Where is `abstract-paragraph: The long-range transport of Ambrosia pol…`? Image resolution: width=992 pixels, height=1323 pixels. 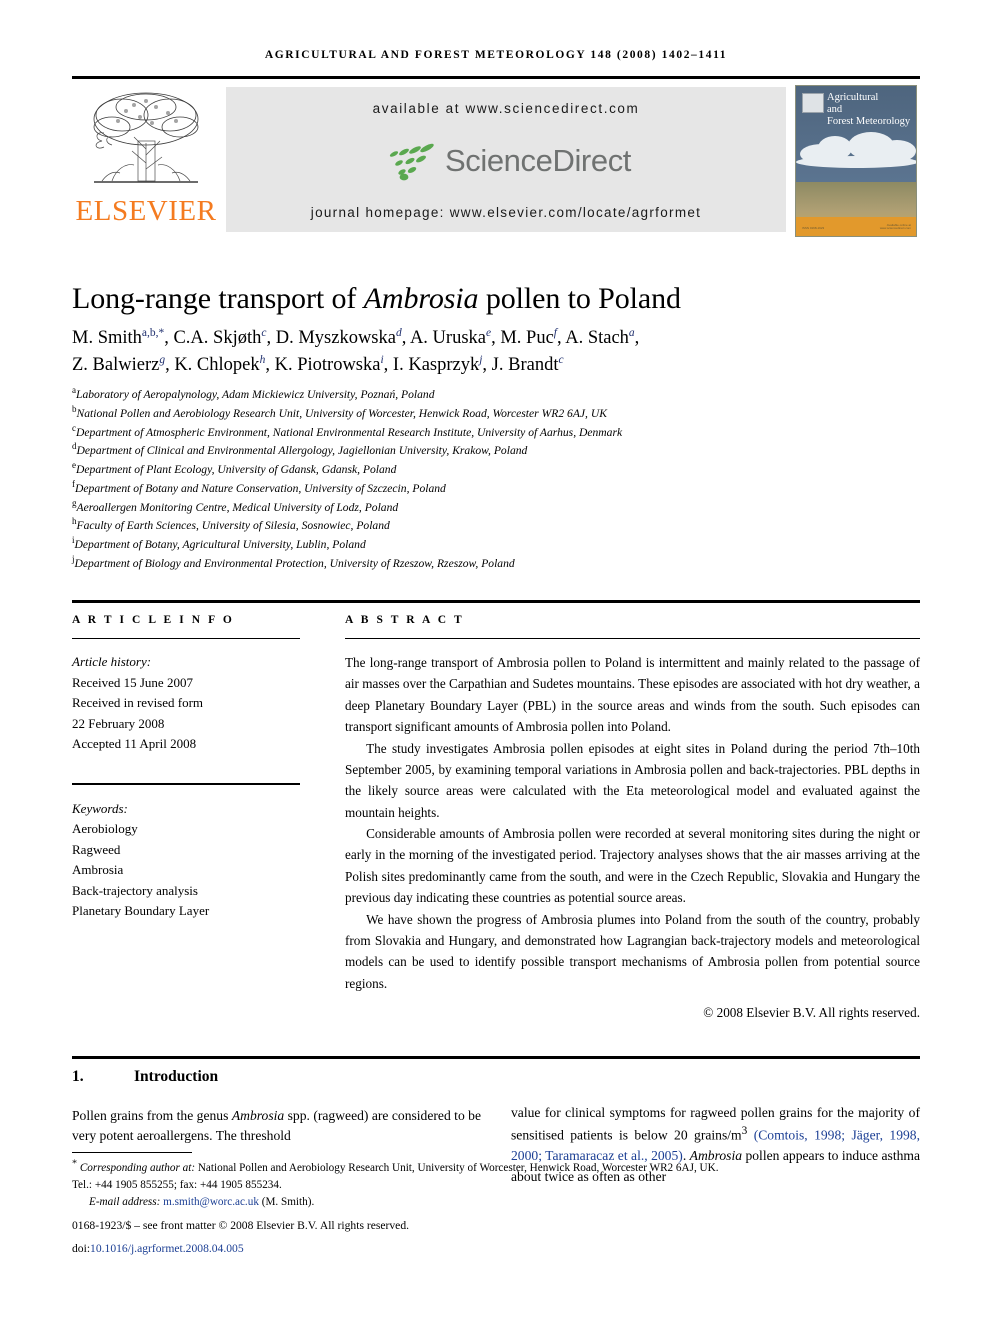
abstract-paragraph: The long-range transport of Ambrosia pol… is located at coordinates (632, 695).